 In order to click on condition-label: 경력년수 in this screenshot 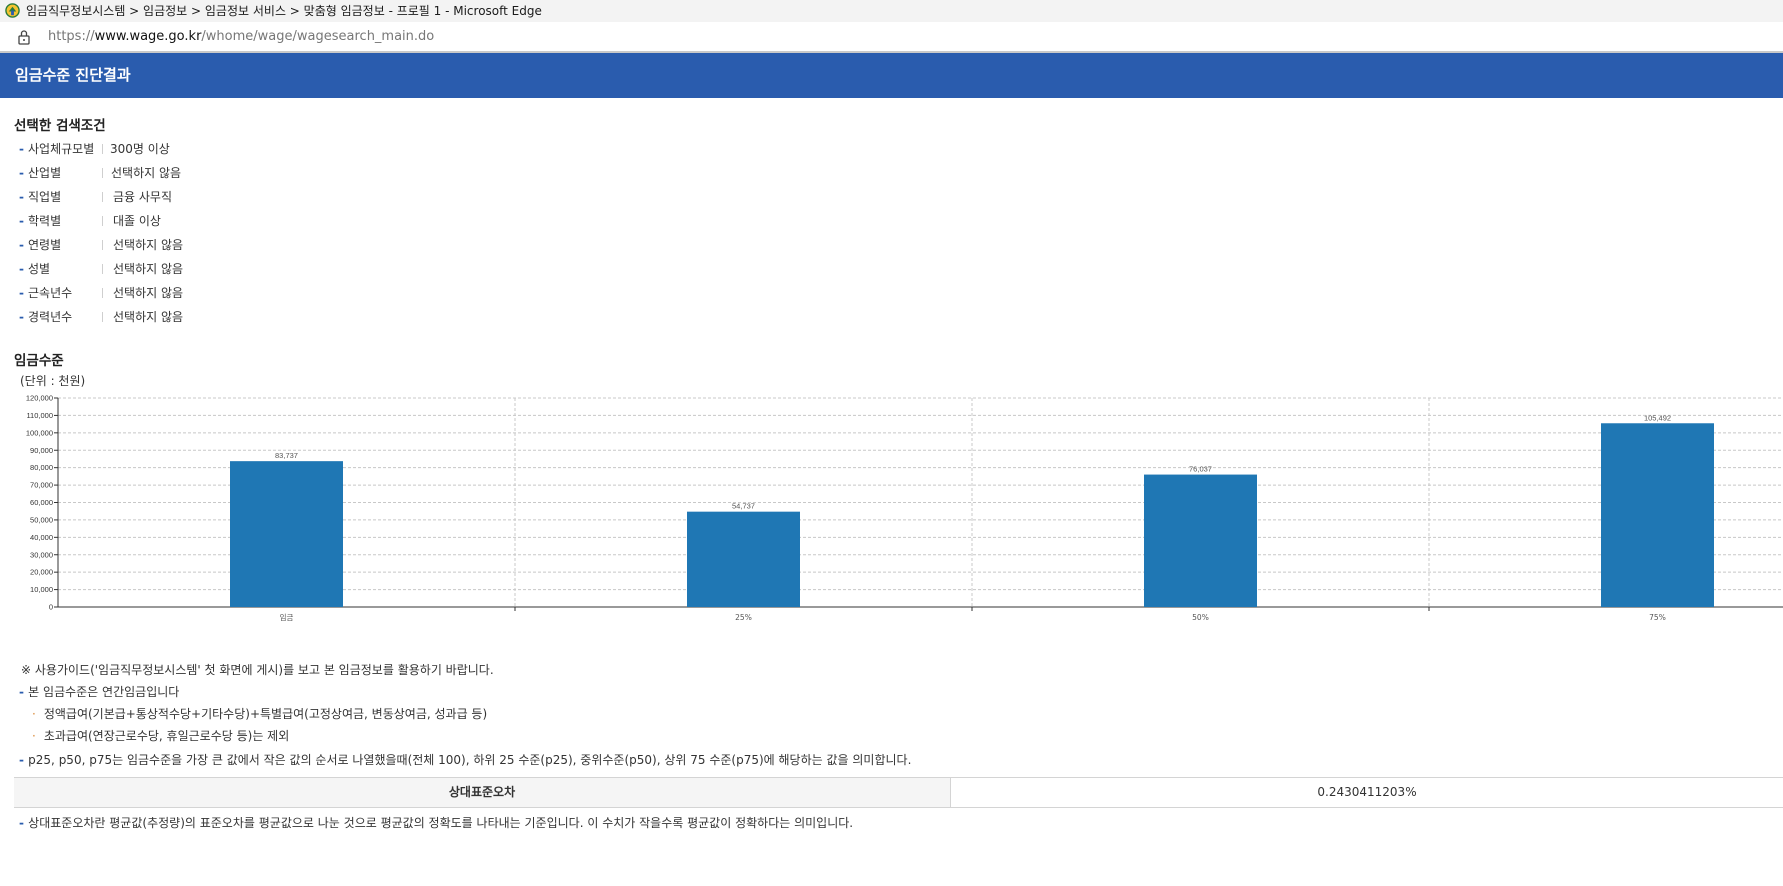, I will do `click(50, 317)`.